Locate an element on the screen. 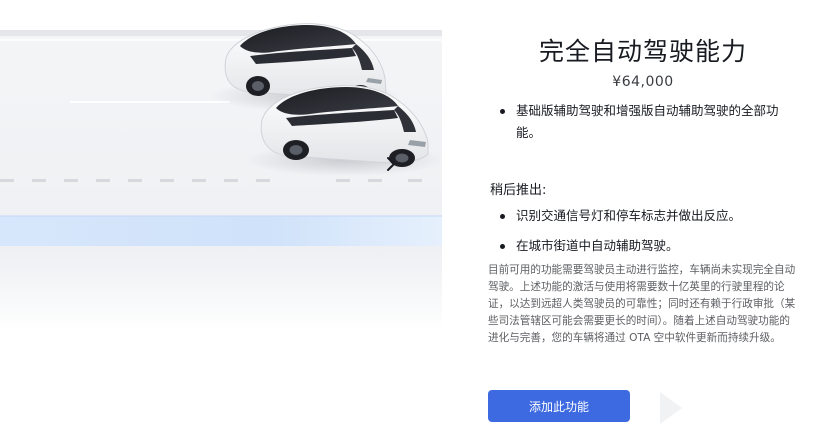 This screenshot has height=439, width=830. included-features-list: 基础版辅助驾驶和增强版自动辅助驾驶的全部功能。 is located at coordinates (646, 122).